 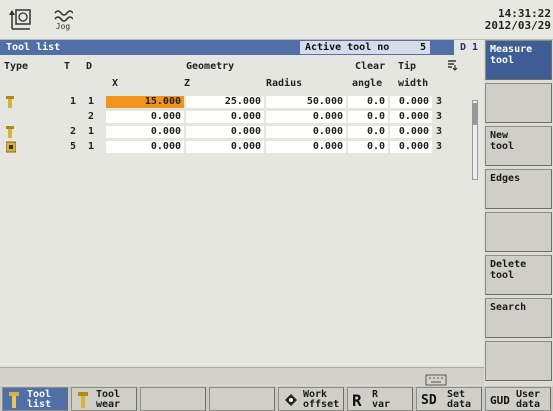 What do you see at coordinates (422, 47) in the screenshot?
I see `active-tool-value: 5` at bounding box center [422, 47].